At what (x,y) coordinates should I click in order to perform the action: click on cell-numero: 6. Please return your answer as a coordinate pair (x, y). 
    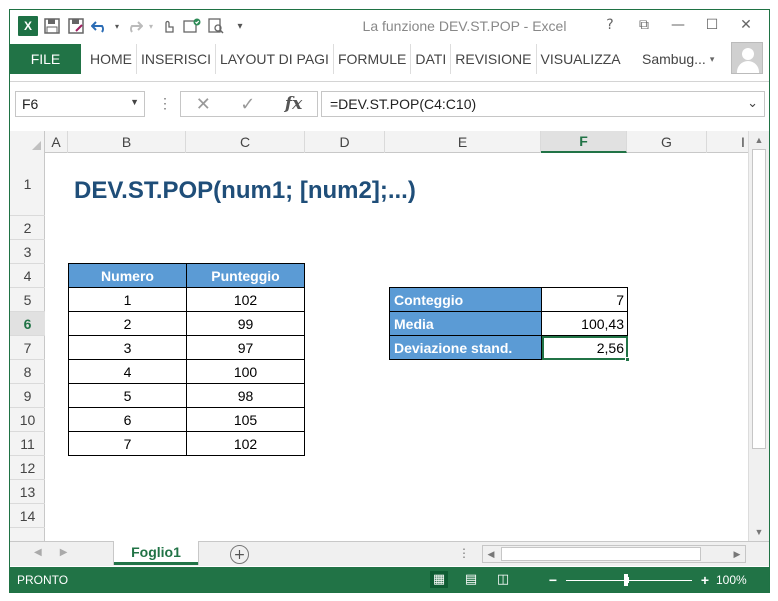
    Looking at the image, I should click on (127, 419).